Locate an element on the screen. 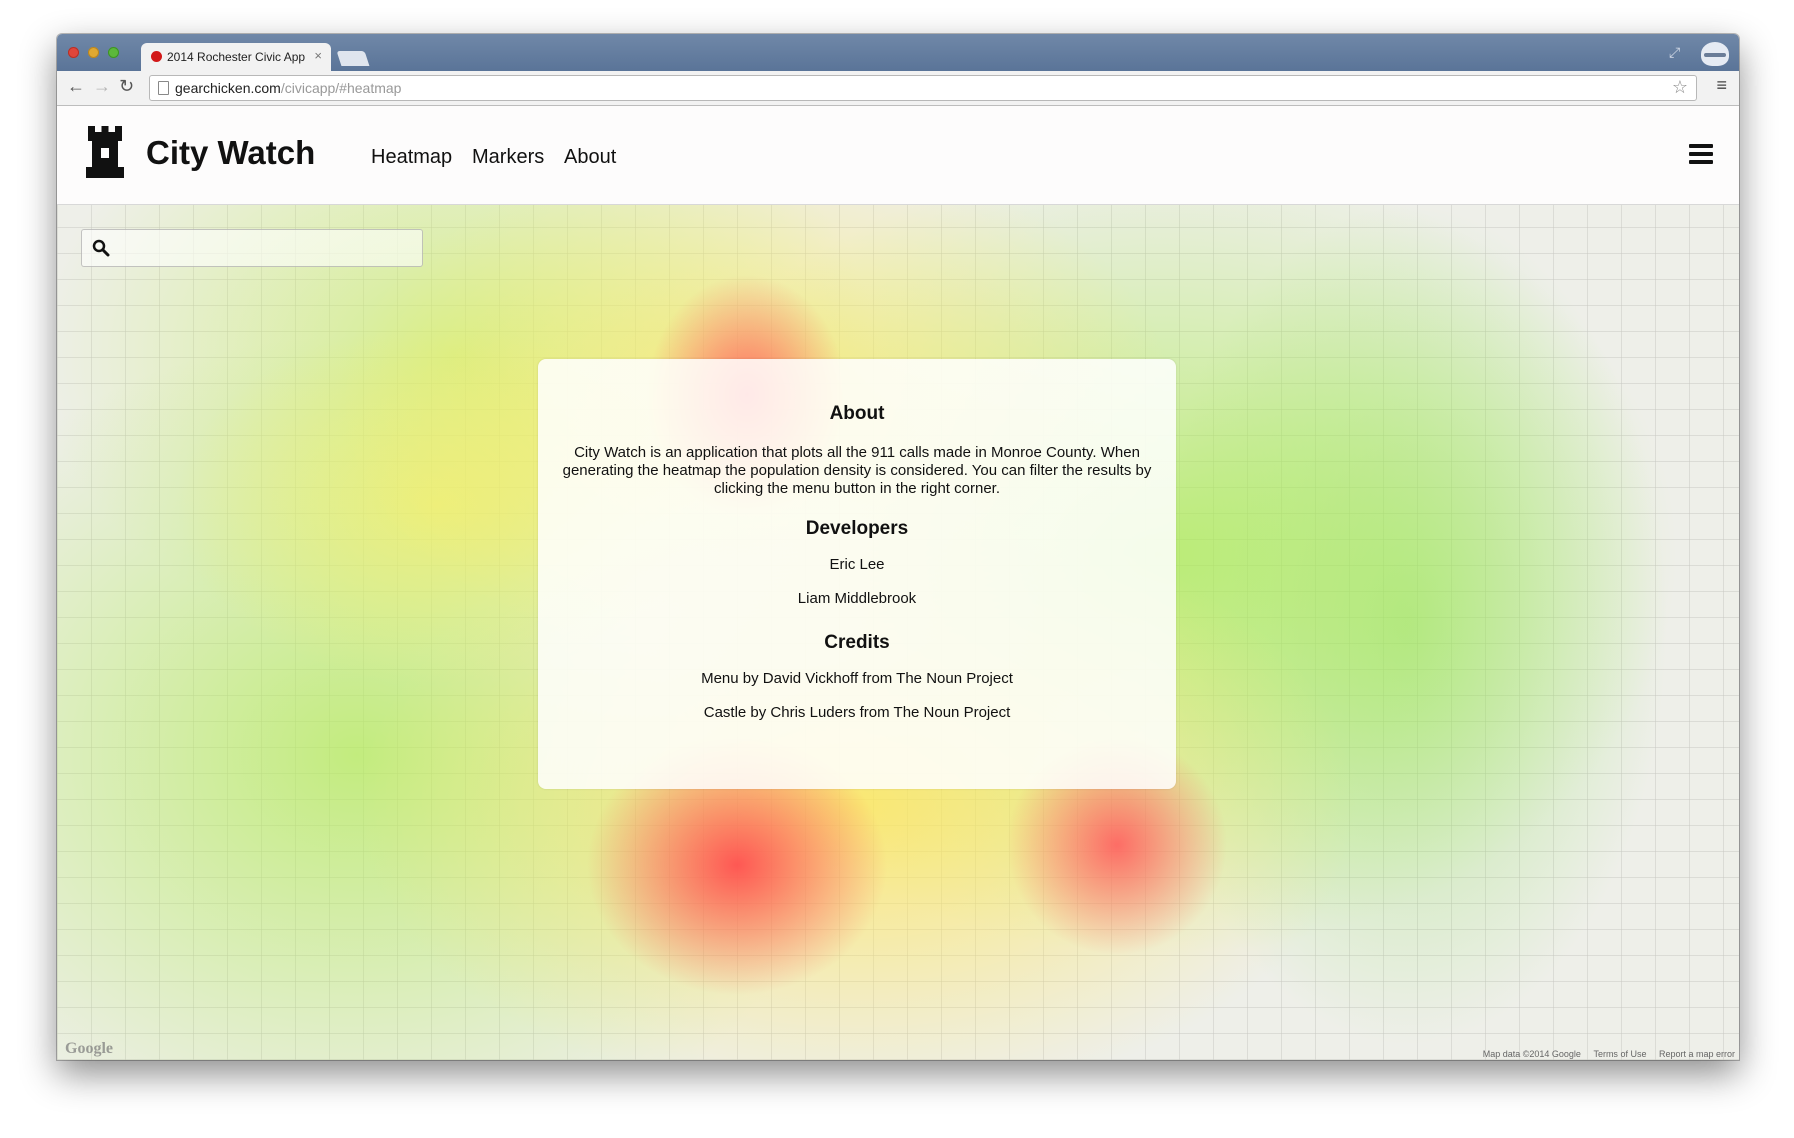  favicon-icon is located at coordinates (156, 56).